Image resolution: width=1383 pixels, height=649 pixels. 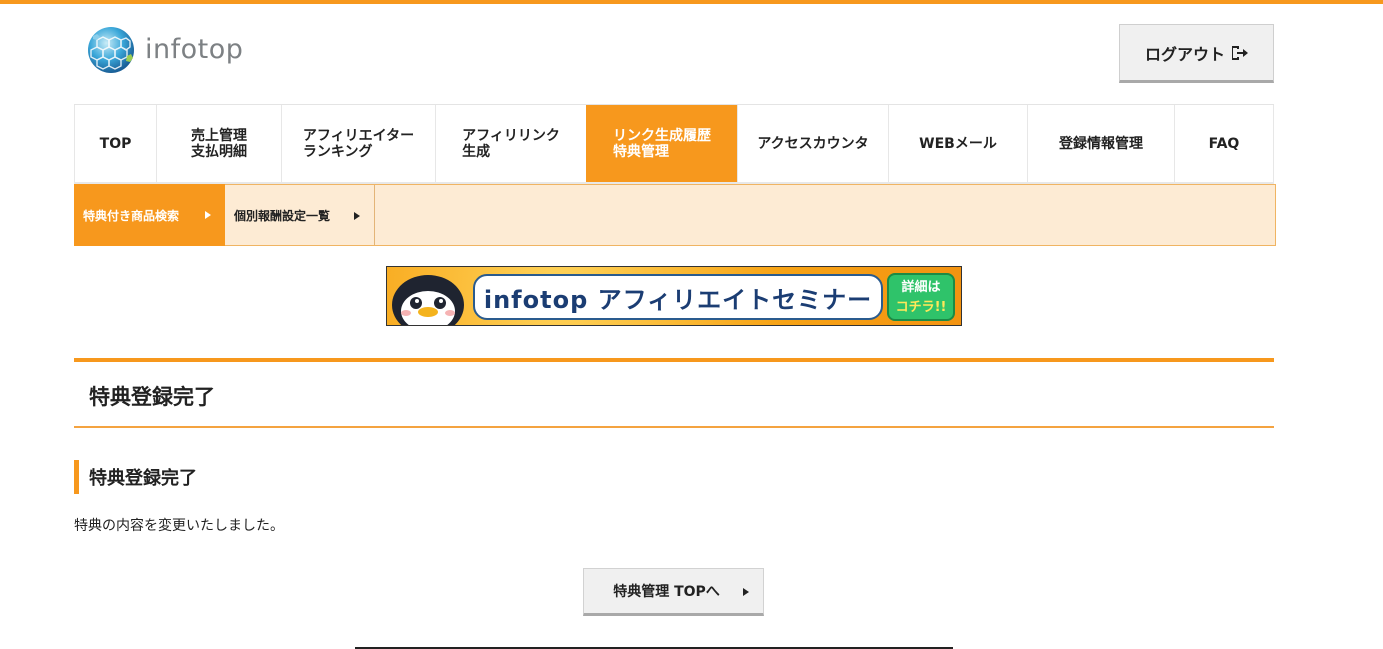 I want to click on nav-item-label: 売上管理 支払明細, so click(x=219, y=143).